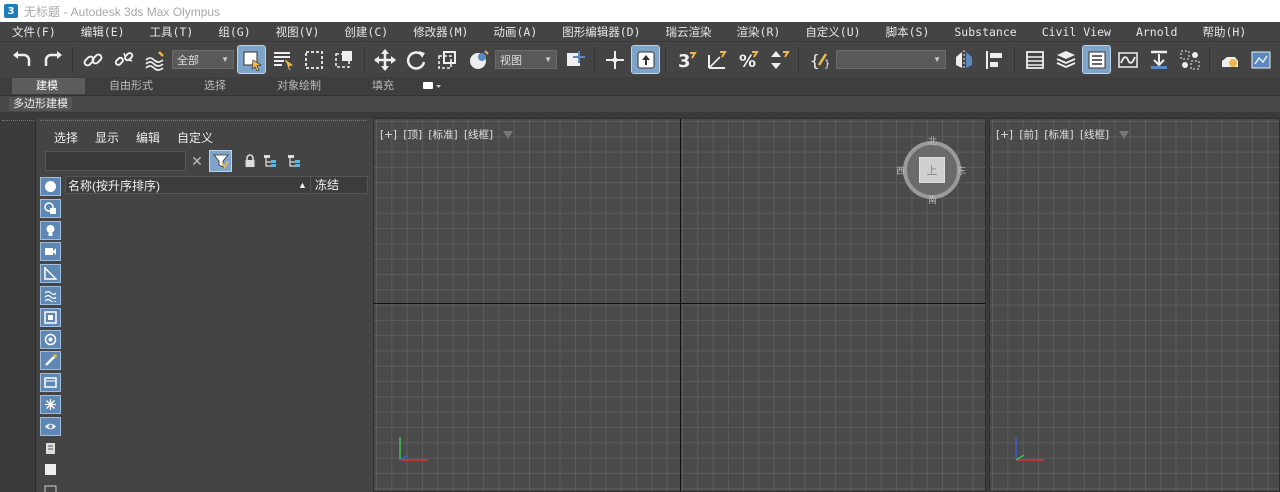 The image size is (1280, 492). I want to click on cameras-filter-icon, so click(50, 252).